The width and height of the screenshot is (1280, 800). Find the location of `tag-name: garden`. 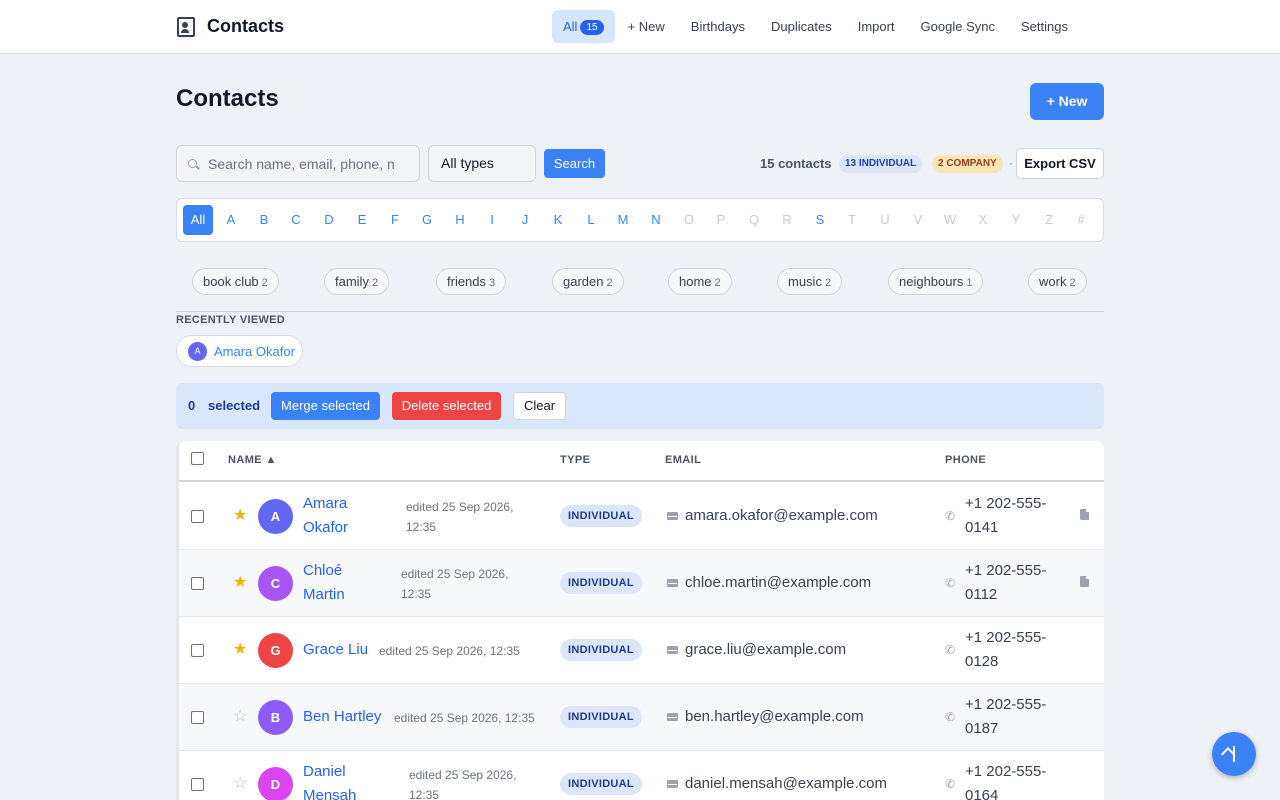

tag-name: garden is located at coordinates (583, 281).